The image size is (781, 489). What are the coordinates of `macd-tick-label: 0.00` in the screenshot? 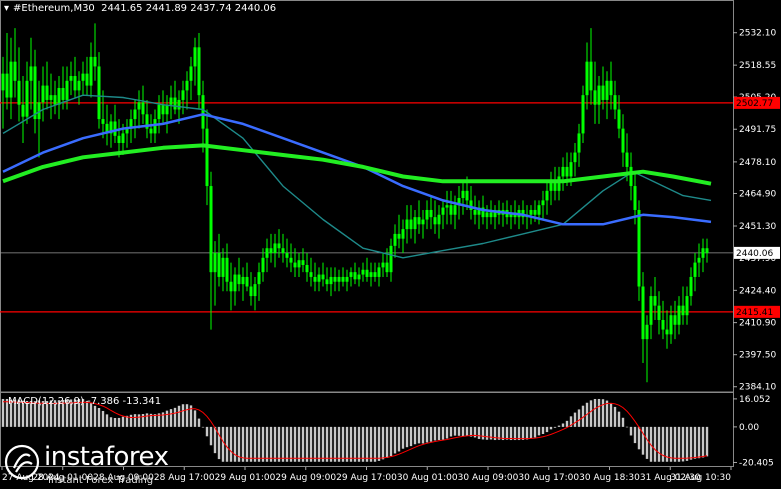 It's located at (749, 428).